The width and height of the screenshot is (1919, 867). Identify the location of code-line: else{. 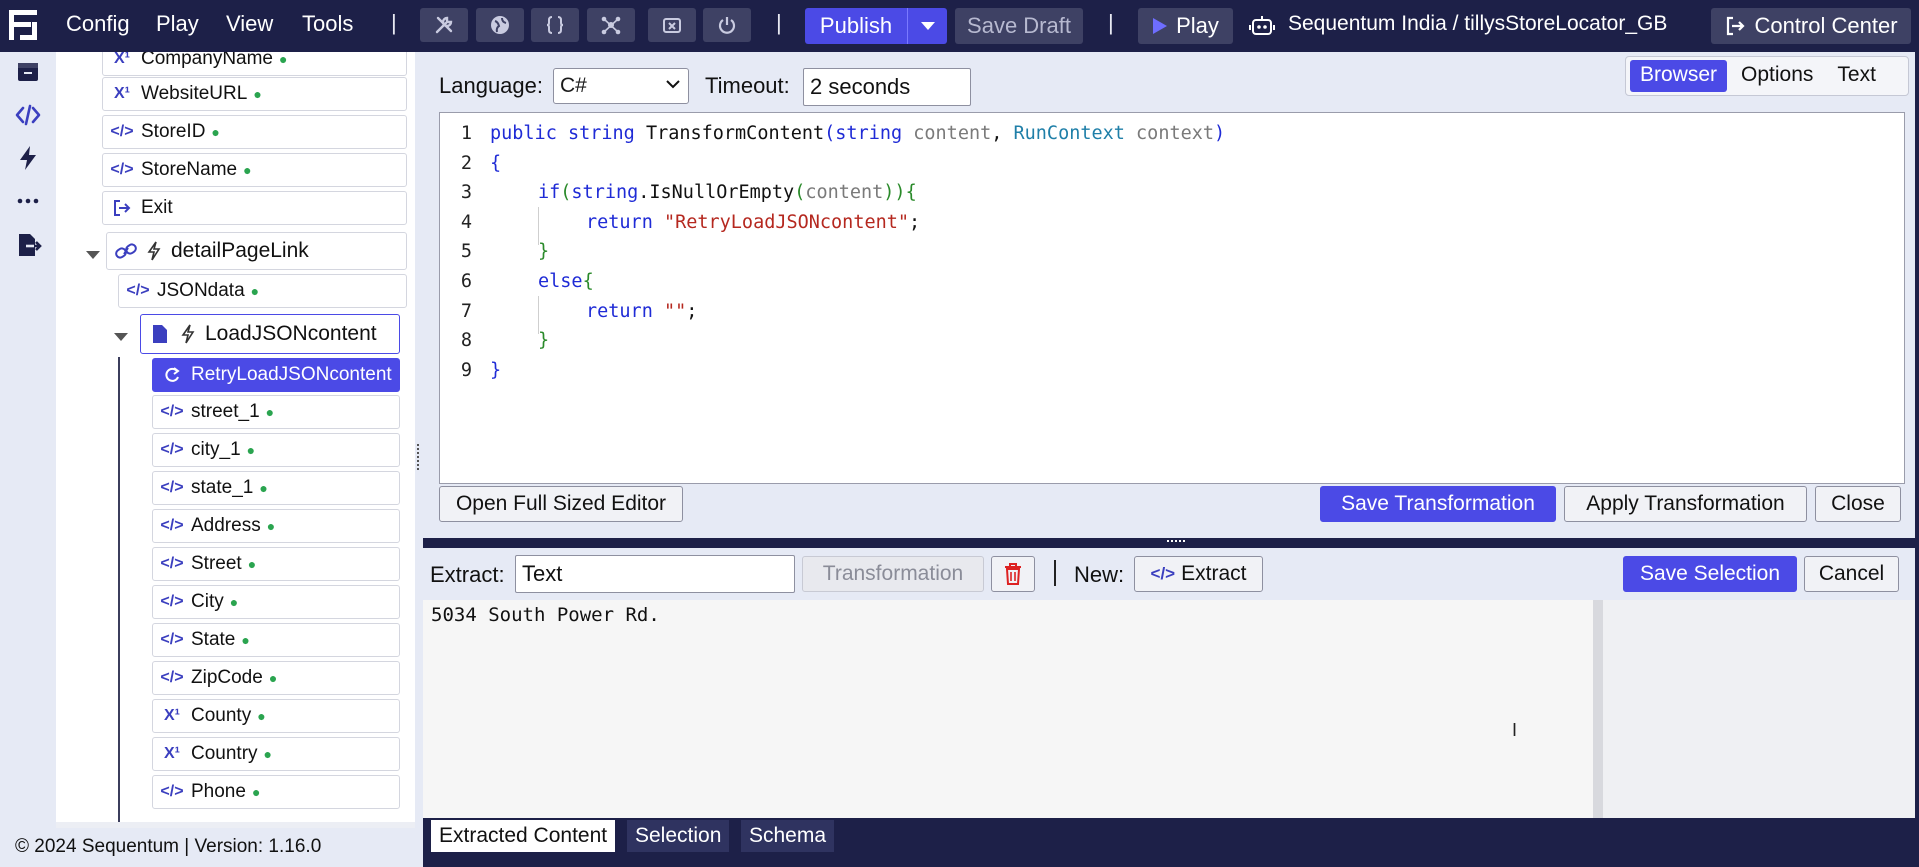
(566, 281).